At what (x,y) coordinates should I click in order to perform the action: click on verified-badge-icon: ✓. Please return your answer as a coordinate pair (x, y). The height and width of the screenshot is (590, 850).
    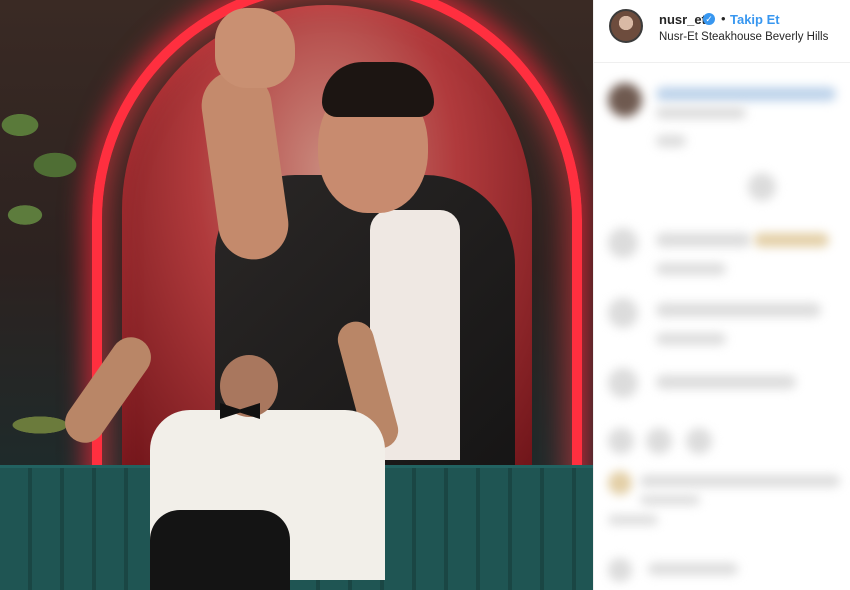
    Looking at the image, I should click on (709, 19).